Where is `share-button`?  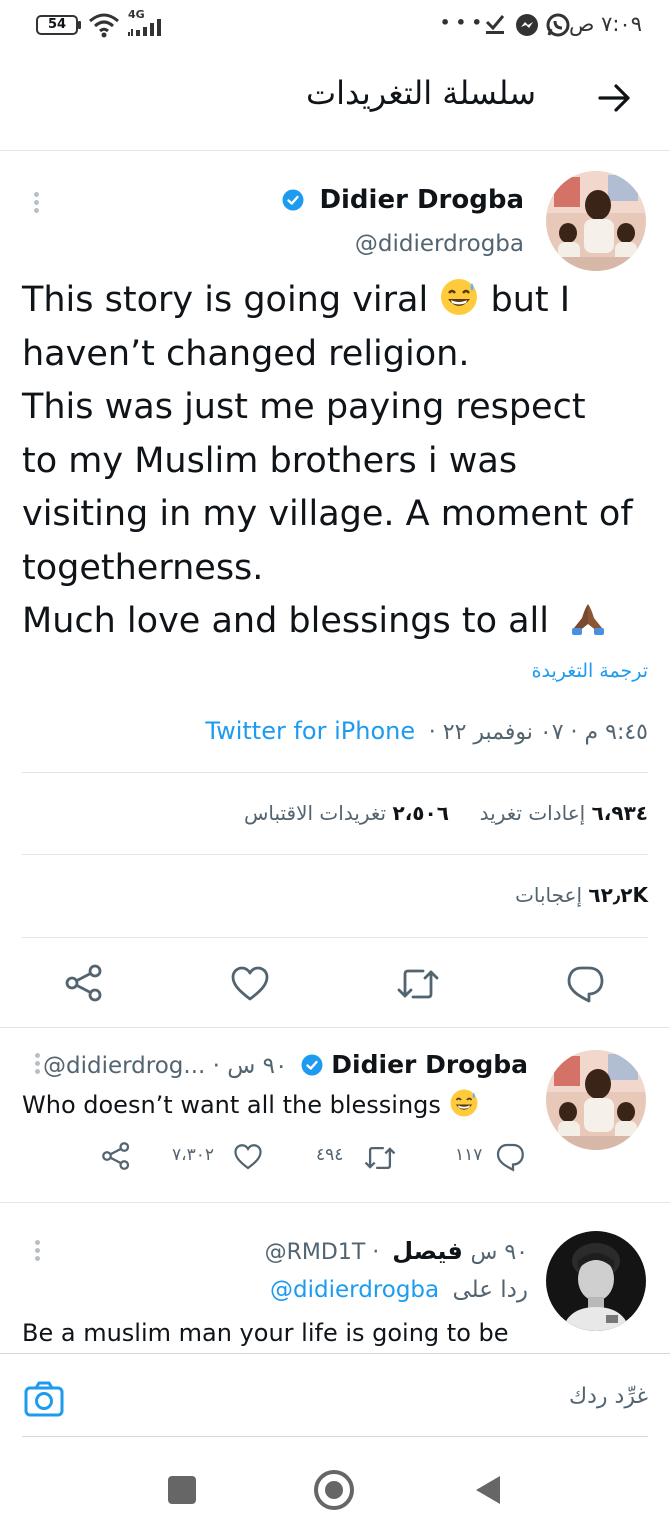
share-button is located at coordinates (84, 983).